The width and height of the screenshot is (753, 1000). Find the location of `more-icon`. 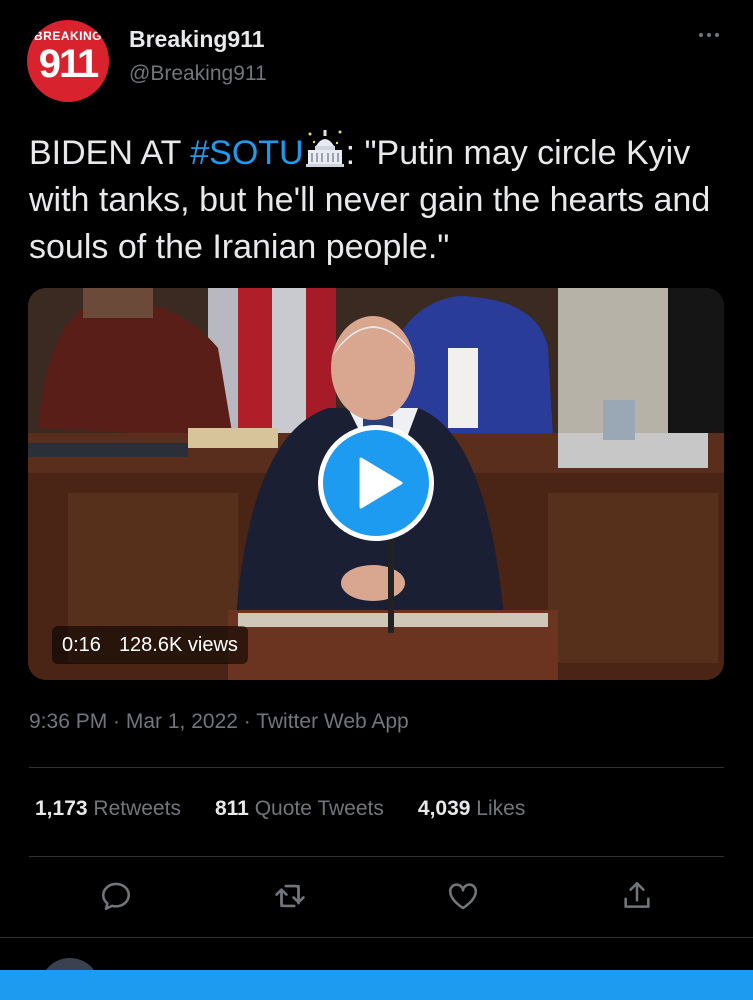

more-icon is located at coordinates (709, 35).